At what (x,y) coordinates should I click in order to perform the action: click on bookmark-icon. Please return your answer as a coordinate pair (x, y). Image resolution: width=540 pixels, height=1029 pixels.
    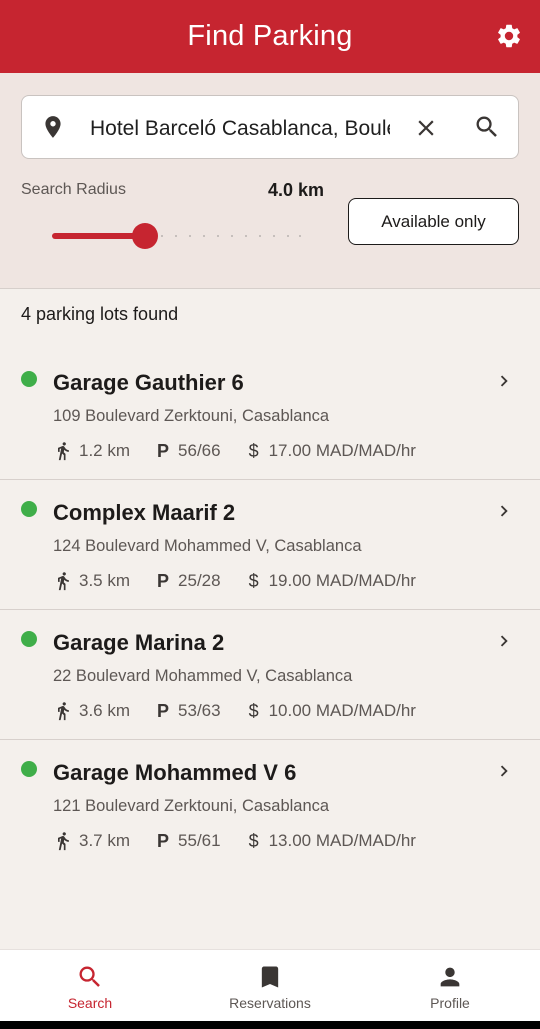
    Looking at the image, I should click on (270, 977).